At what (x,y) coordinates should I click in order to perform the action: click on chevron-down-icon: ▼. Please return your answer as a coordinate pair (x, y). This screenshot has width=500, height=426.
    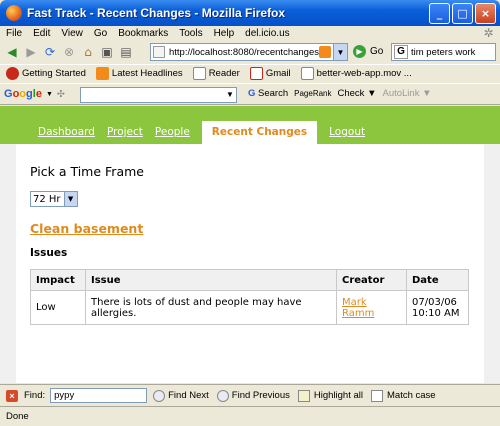
    Looking at the image, I should click on (70, 199).